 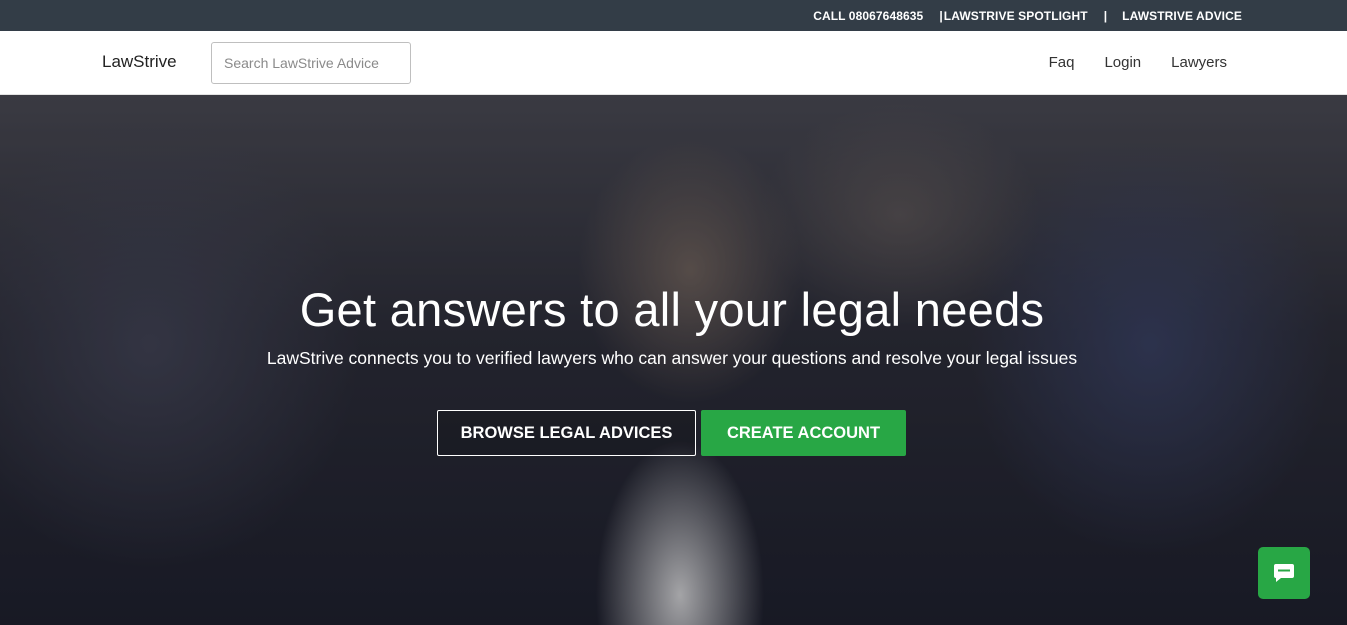 I want to click on advice-link: LAWSTRIVE ADVICE, so click(x=1182, y=16).